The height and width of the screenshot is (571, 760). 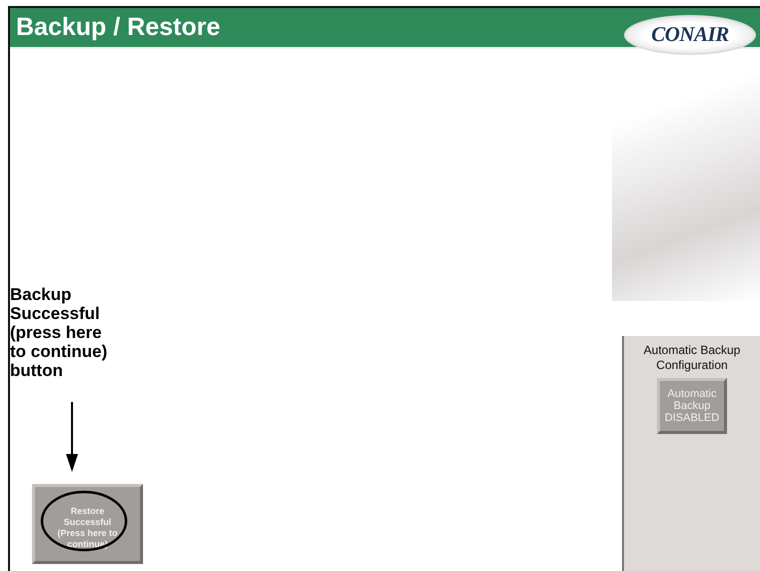 What do you see at coordinates (72, 437) in the screenshot?
I see `arrow` at bounding box center [72, 437].